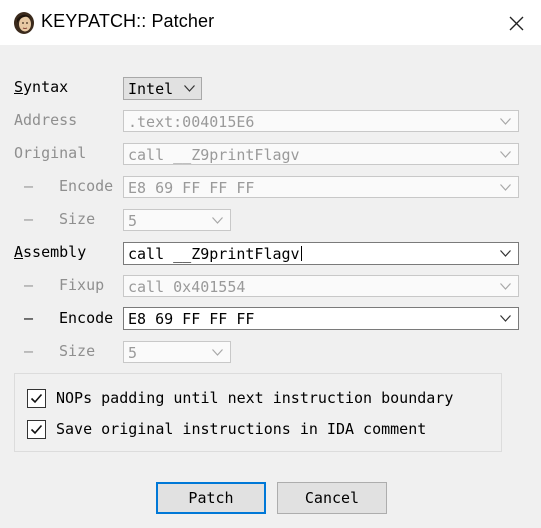 The image size is (541, 528). What do you see at coordinates (46, 120) in the screenshot?
I see `address-label: Address` at bounding box center [46, 120].